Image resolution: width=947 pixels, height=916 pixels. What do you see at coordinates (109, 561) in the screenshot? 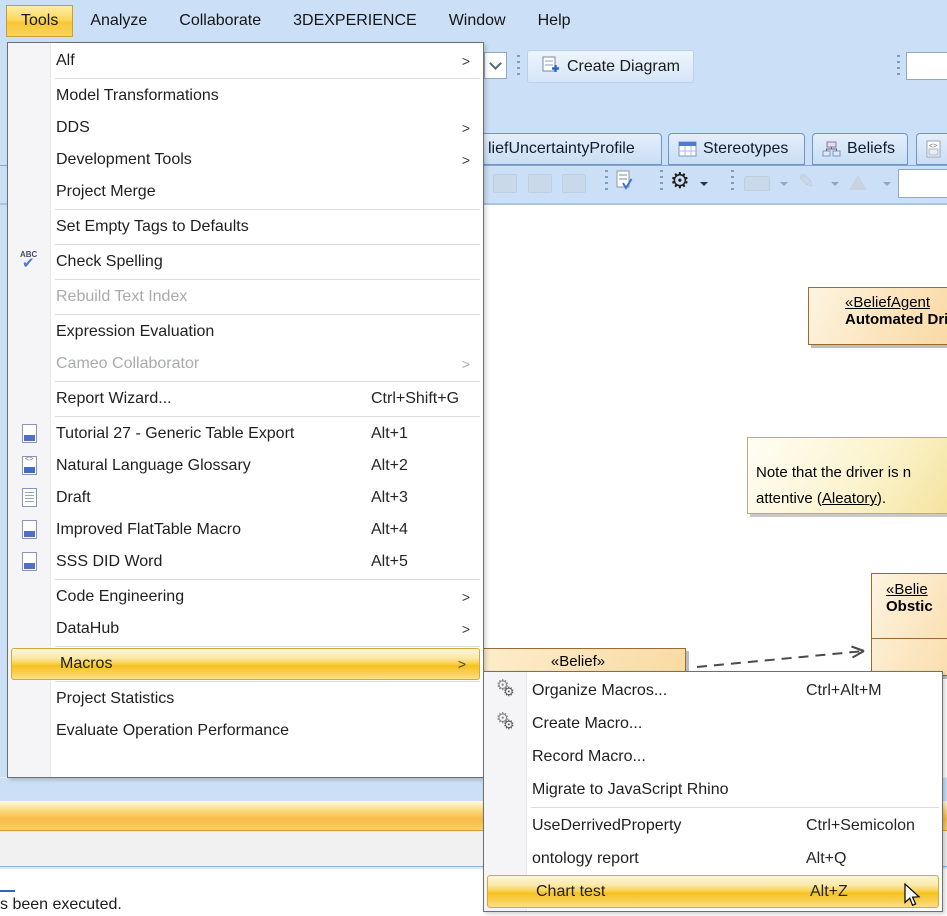
I see `menu-item-label: SSS DID Word` at bounding box center [109, 561].